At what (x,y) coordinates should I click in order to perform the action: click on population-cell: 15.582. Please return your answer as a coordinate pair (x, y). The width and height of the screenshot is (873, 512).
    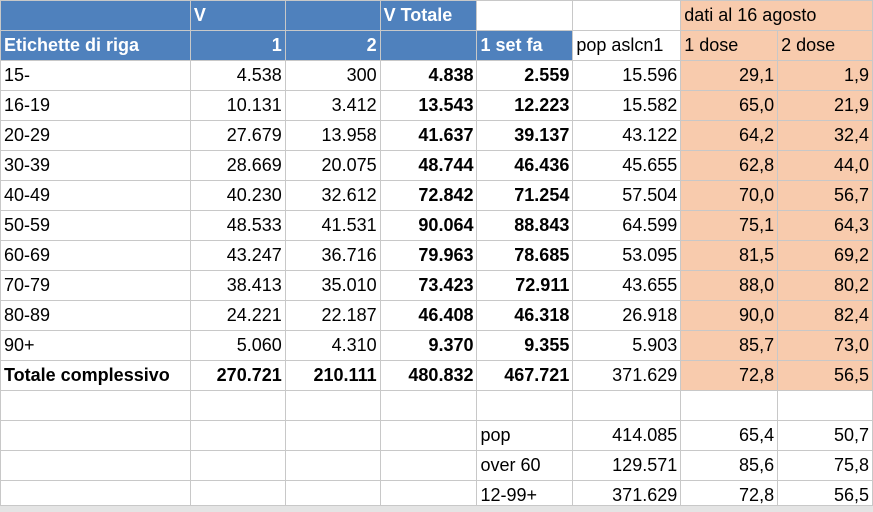
    Looking at the image, I should click on (627, 105).